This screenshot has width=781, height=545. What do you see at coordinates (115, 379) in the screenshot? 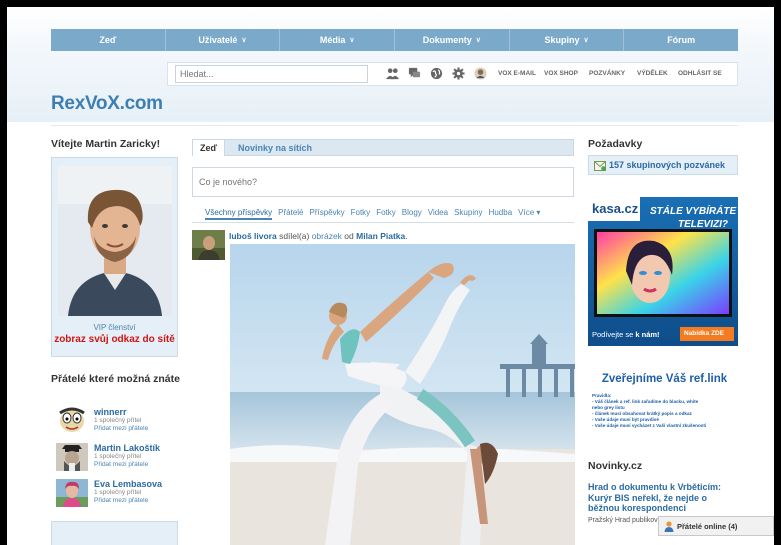
I see `friends-suggest-heading: Přátelé které možná znáte` at bounding box center [115, 379].